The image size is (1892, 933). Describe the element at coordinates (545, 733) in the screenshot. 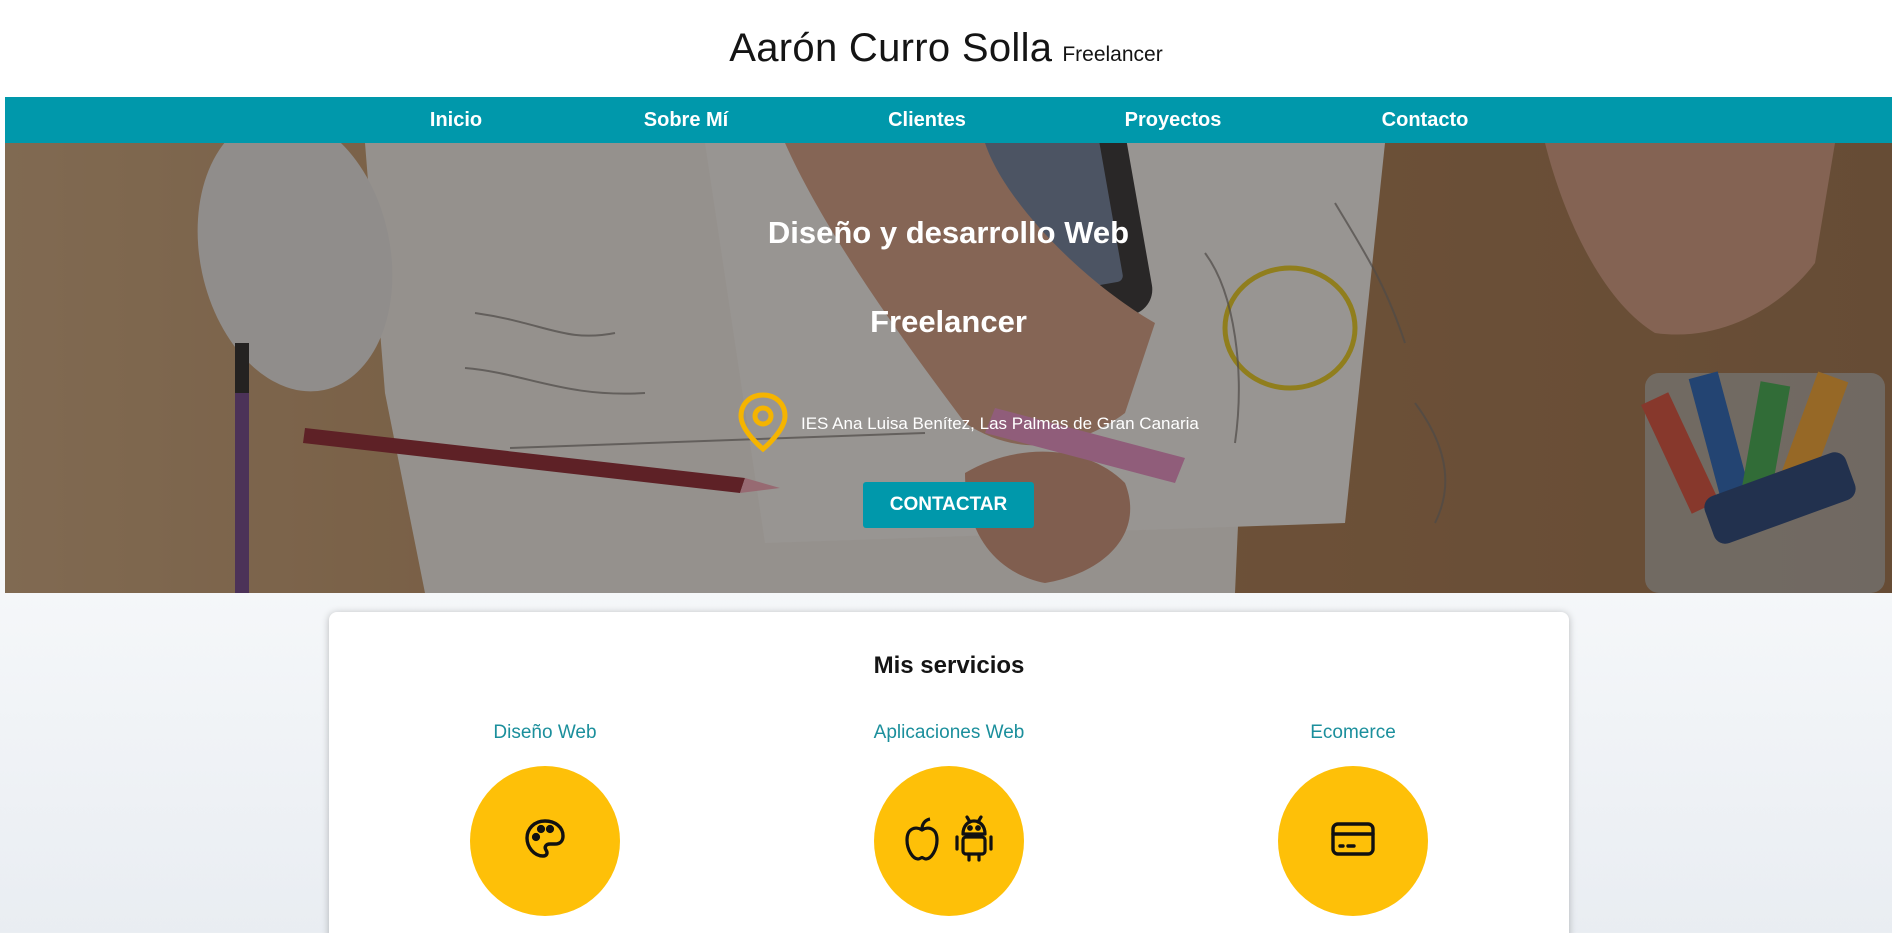

I see `service-title: Diseño Web` at that location.